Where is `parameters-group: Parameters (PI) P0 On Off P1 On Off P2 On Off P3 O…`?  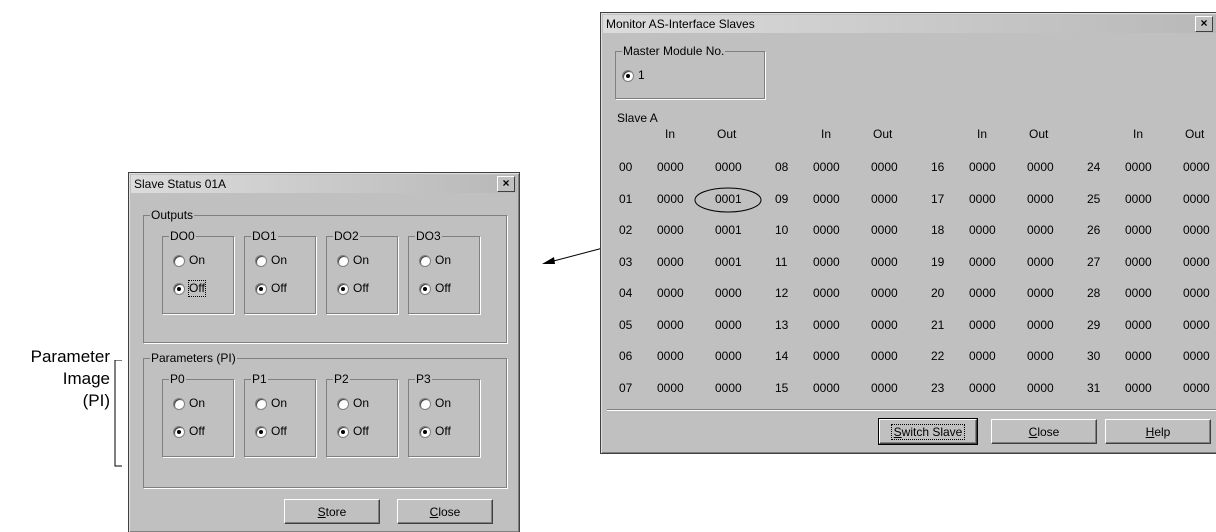 parameters-group: Parameters (PI) P0 On Off P1 On Off P2 On Off P3 O… is located at coordinates (325, 419).